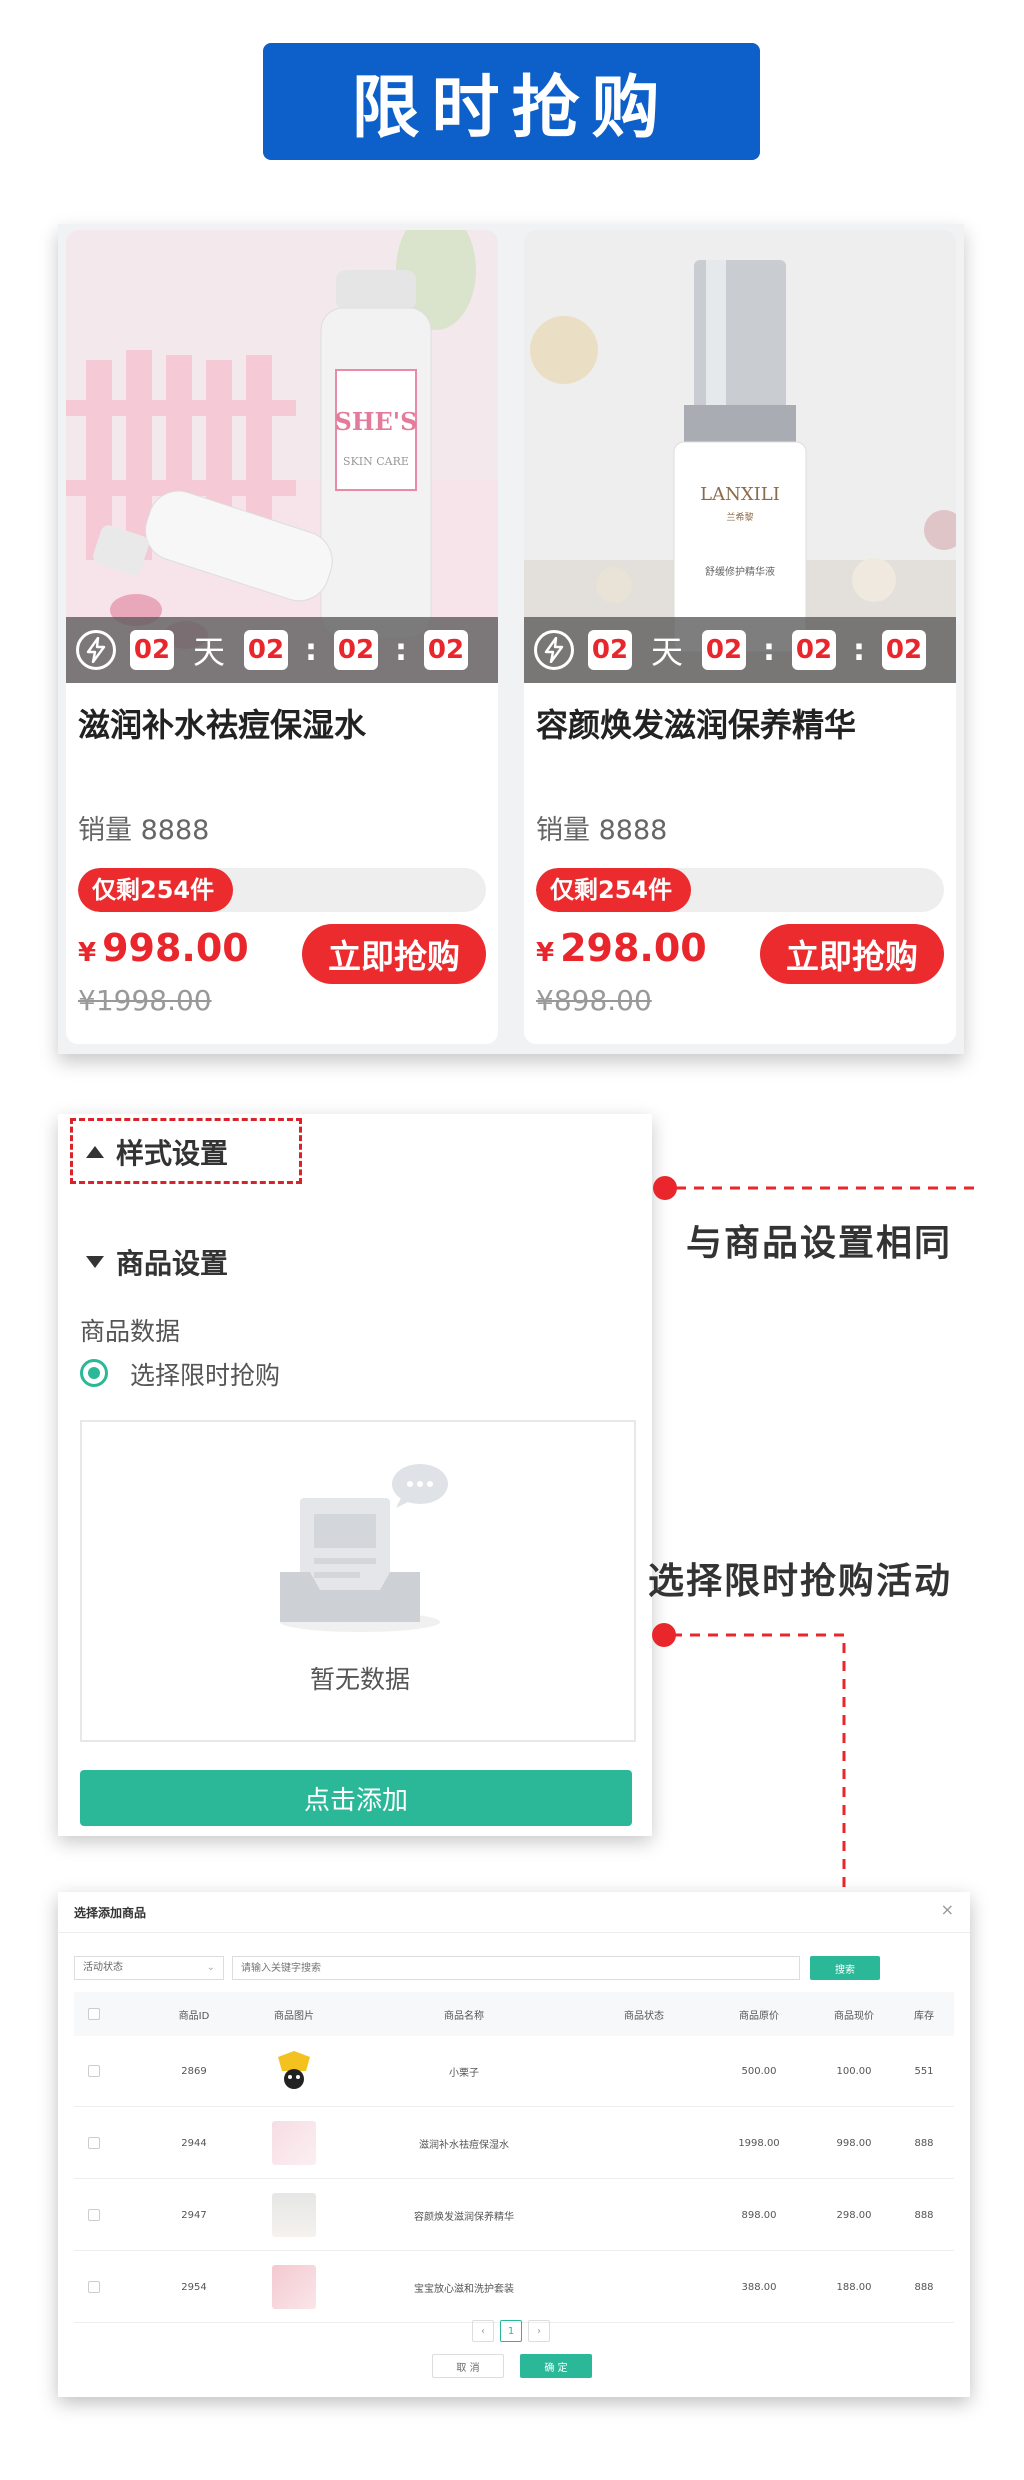  Describe the element at coordinates (514, 2071) in the screenshot. I see `table-row: 2869 小栗子 500.00 100.00 551` at that location.